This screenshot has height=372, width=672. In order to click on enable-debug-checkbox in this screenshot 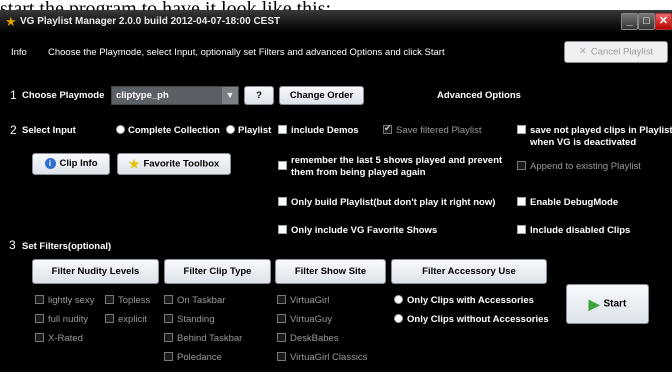, I will do `click(521, 201)`.